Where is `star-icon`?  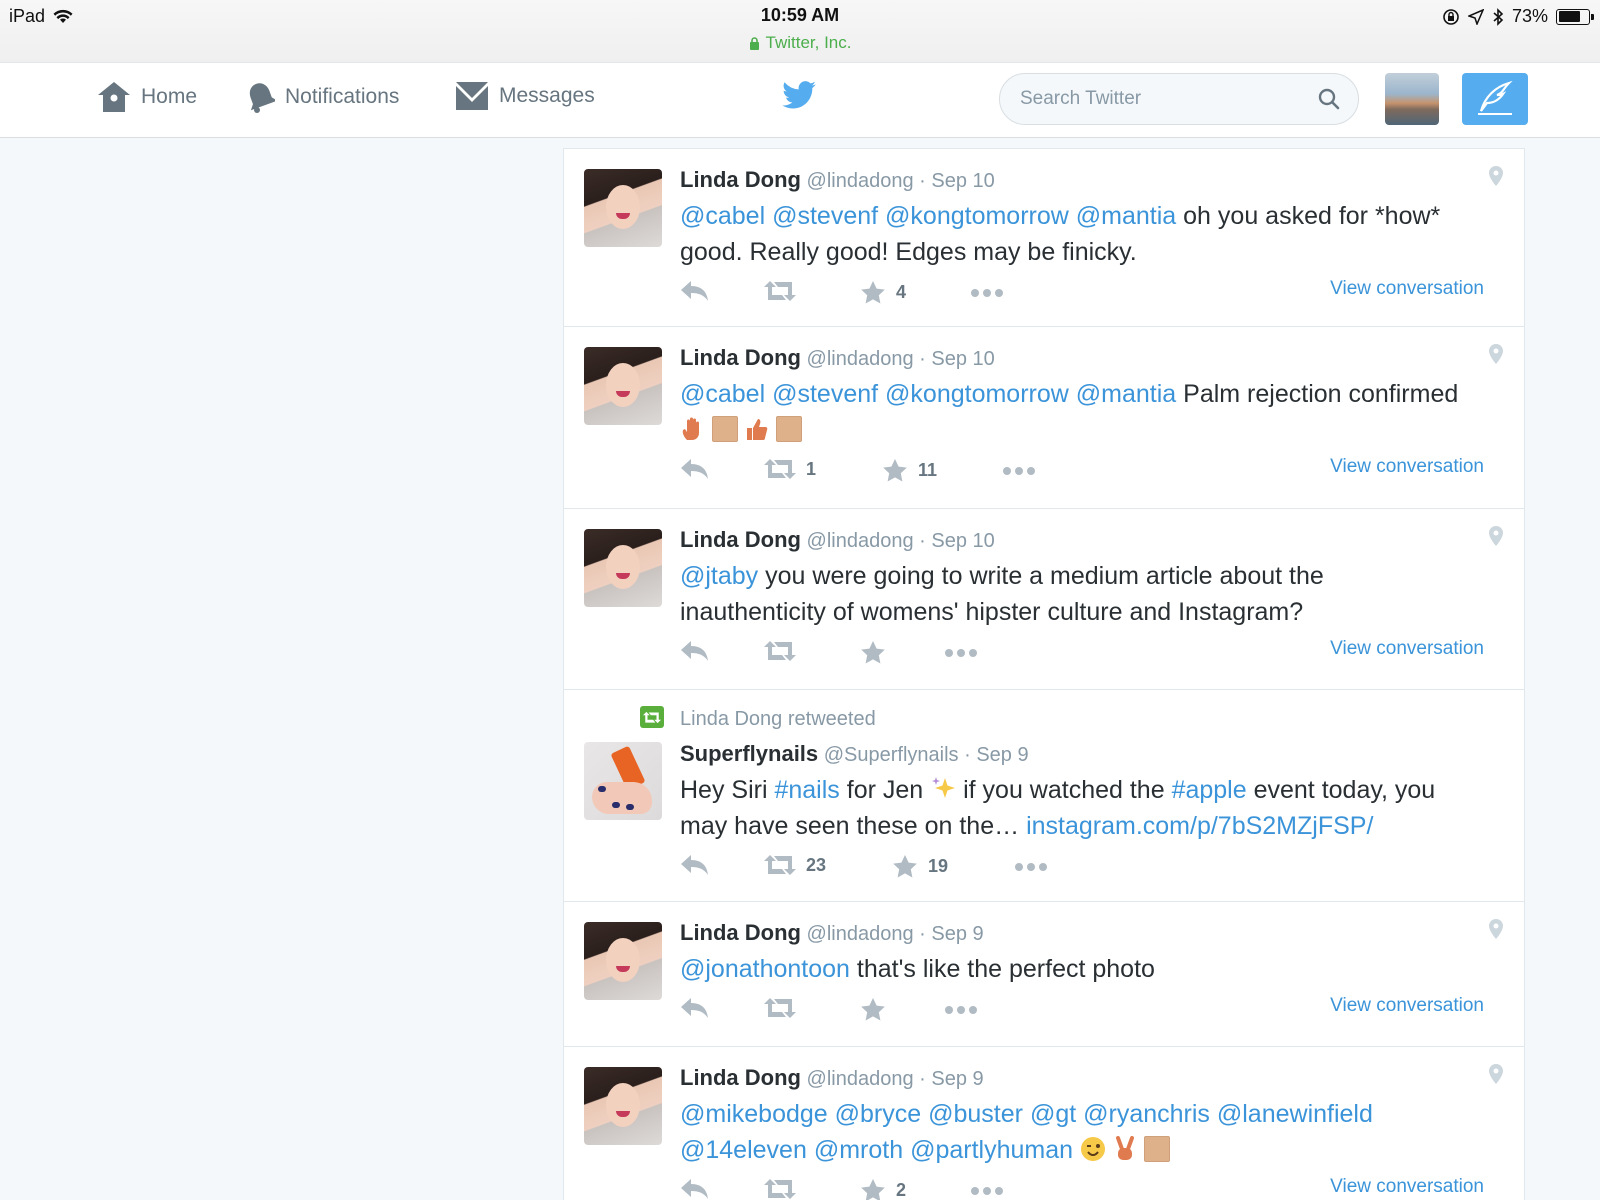
star-icon is located at coordinates (895, 470).